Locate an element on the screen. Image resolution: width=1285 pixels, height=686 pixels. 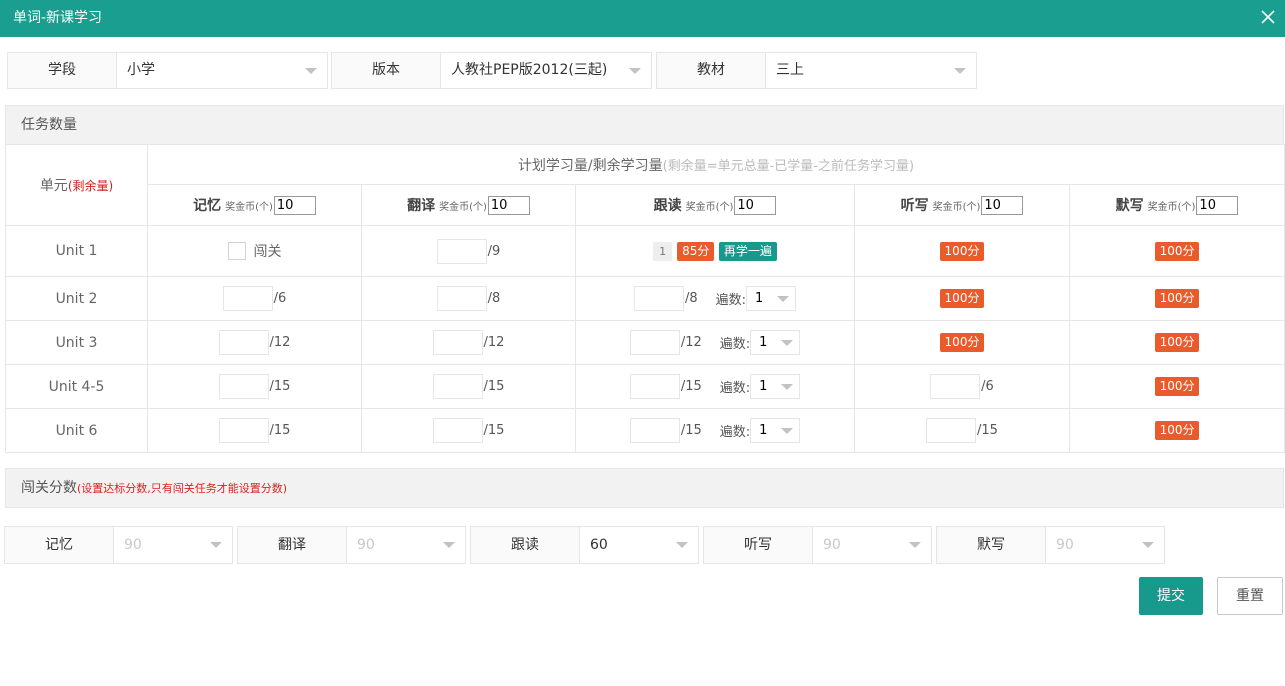
col-dictation: 听写 奖金币(个) 10 is located at coordinates (962, 205).